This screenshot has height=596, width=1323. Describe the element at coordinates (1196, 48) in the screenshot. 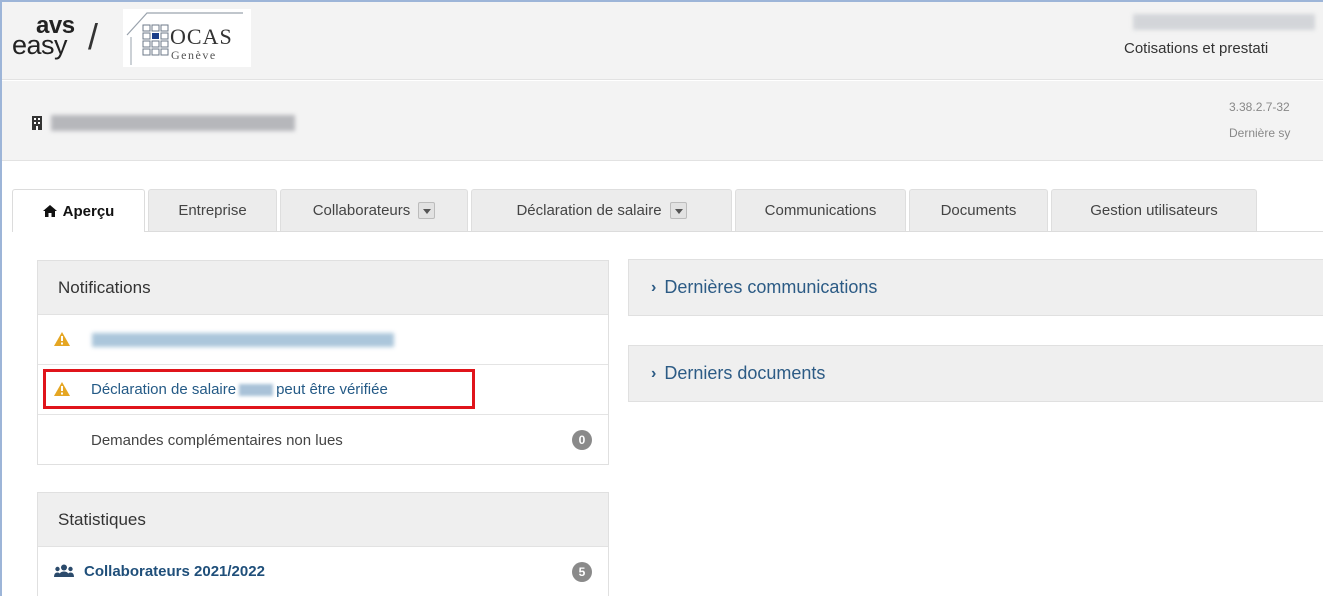

I see `header-subtitle: Cotisations et prestati` at that location.